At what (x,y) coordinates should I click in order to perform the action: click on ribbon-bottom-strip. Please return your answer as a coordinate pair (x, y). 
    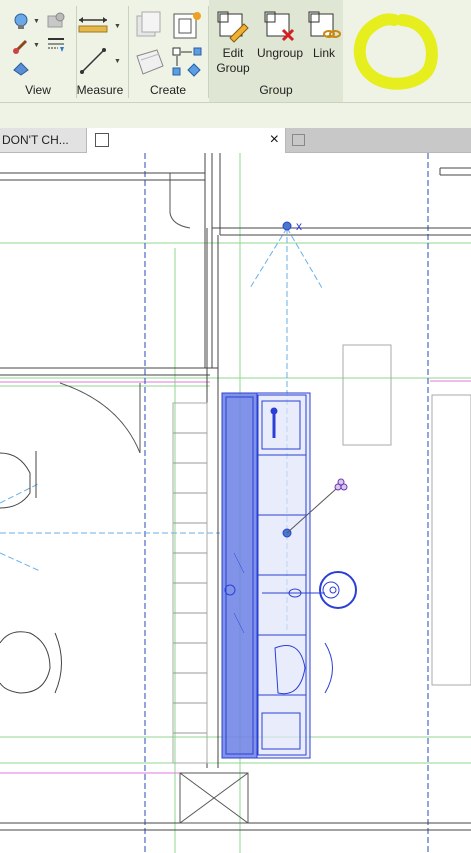
    Looking at the image, I should click on (235, 115).